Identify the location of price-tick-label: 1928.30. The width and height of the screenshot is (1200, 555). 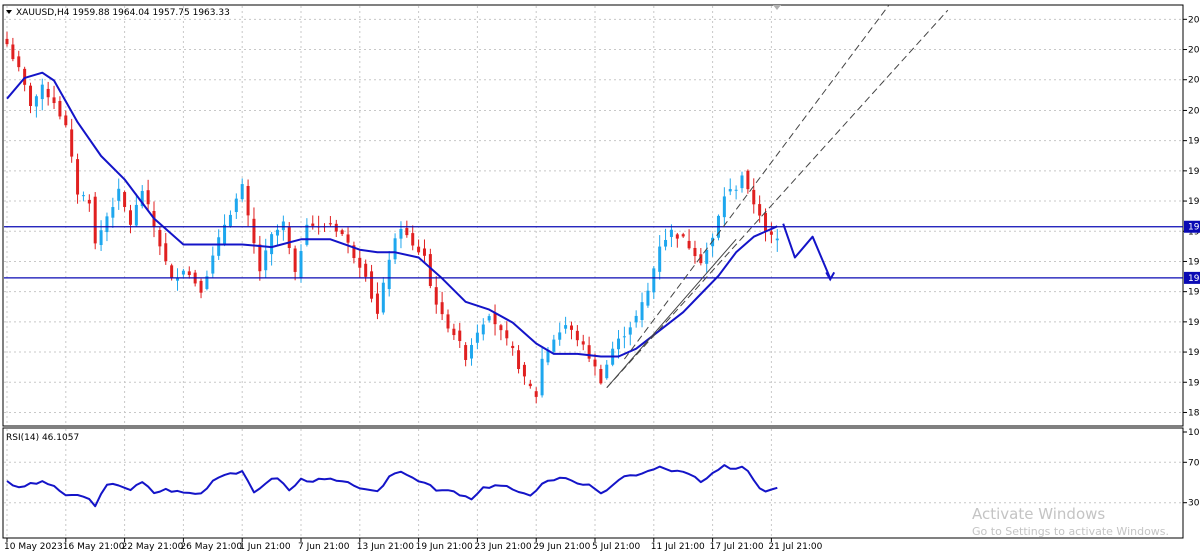
(1194, 323).